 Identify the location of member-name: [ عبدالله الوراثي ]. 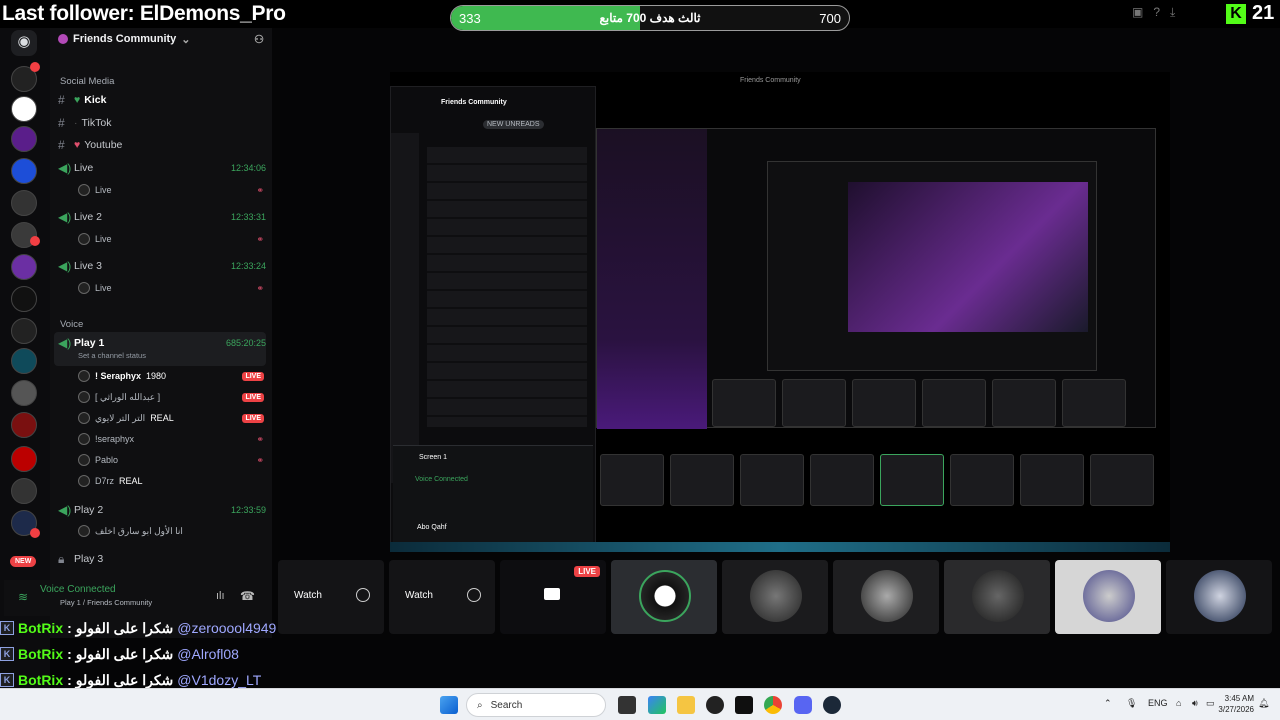
(128, 396).